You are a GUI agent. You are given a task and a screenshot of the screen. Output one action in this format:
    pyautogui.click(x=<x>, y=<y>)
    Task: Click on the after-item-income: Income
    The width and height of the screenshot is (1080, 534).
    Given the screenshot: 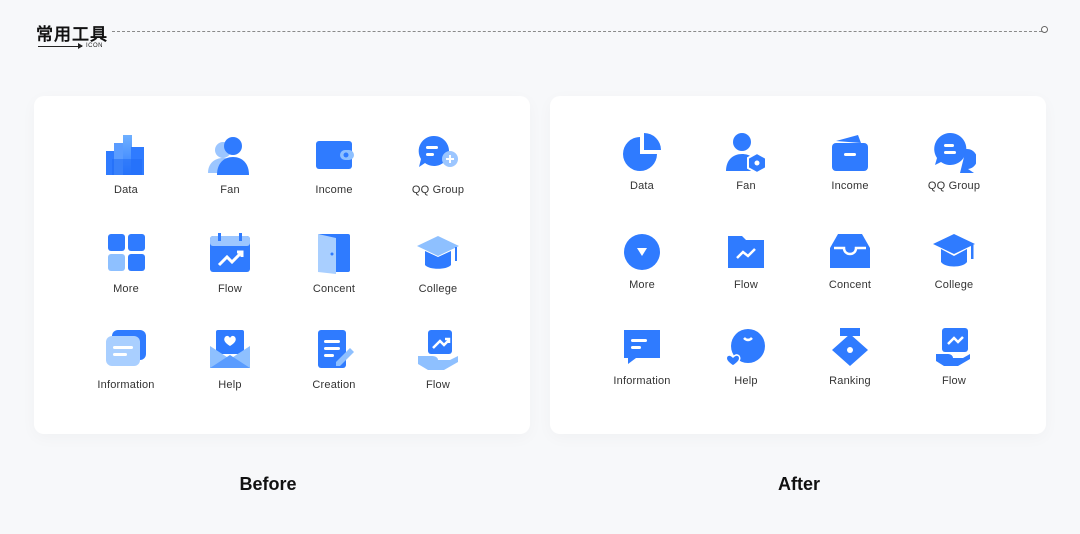 What is the action you would take?
    pyautogui.click(x=850, y=179)
    